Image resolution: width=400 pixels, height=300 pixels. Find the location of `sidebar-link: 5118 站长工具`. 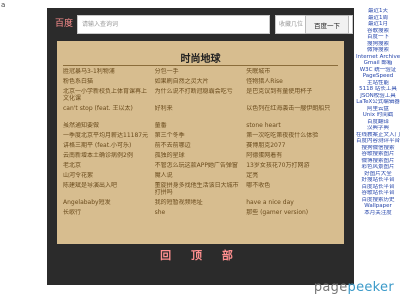

sidebar-link: 5118 站长工具 is located at coordinates (378, 89).